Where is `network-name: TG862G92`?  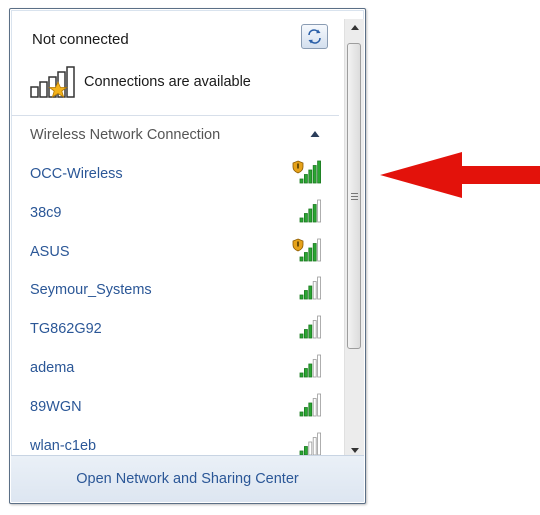 network-name: TG862G92 is located at coordinates (66, 329).